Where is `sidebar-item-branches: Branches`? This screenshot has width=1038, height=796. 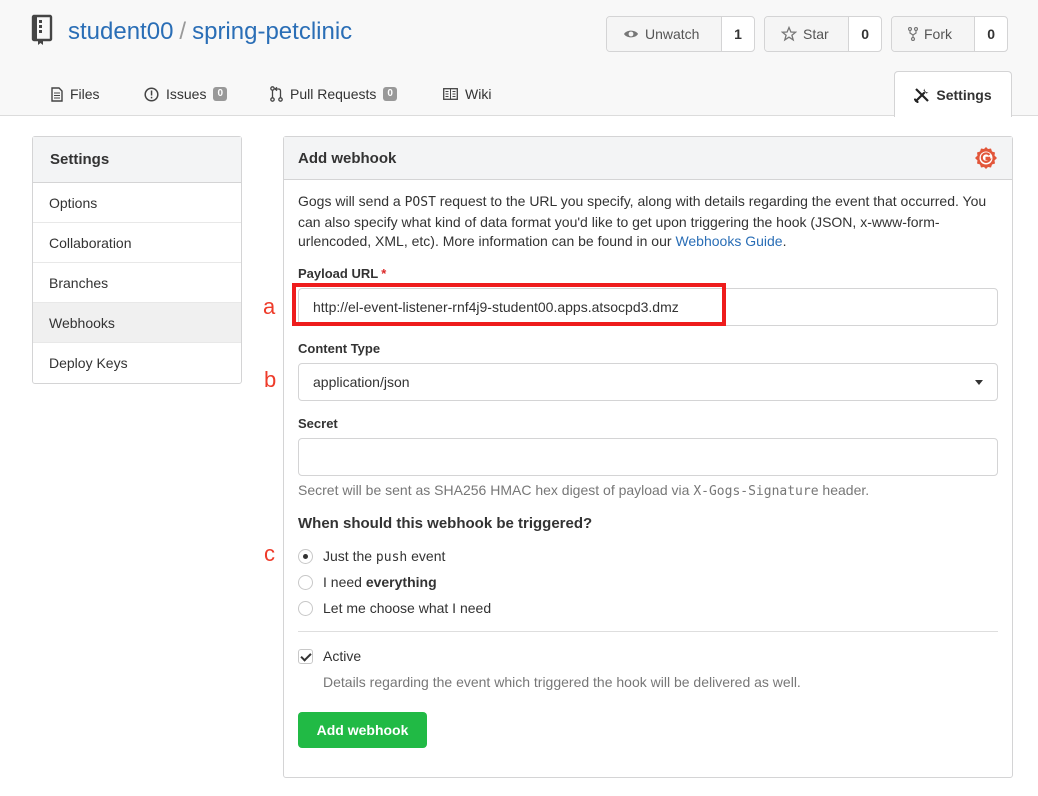 sidebar-item-branches: Branches is located at coordinates (137, 283).